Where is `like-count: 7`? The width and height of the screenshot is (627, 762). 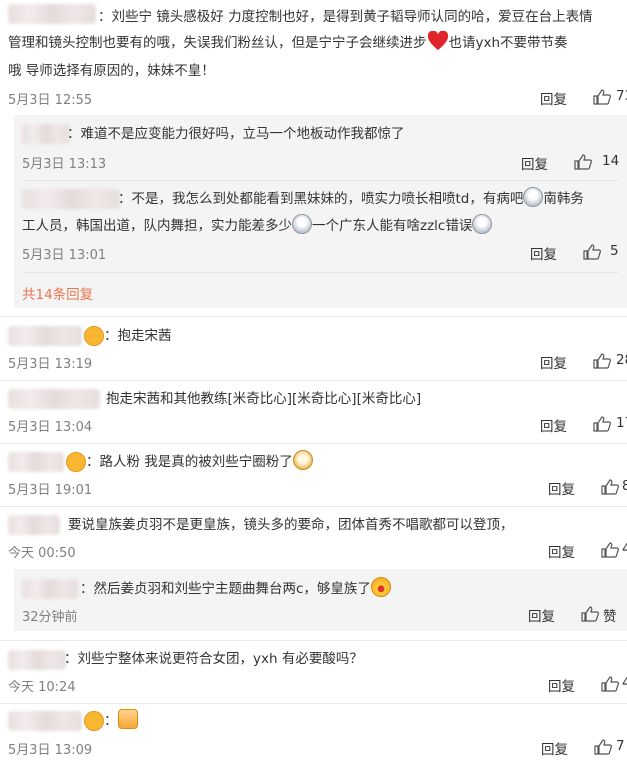 like-count: 7 is located at coordinates (620, 746).